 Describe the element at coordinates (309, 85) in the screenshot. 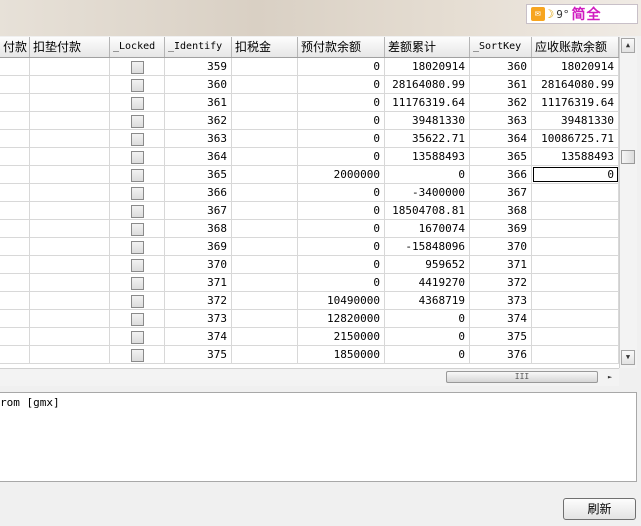

I see `table-row: 360 0 28164080.99 361 28164080.99` at that location.